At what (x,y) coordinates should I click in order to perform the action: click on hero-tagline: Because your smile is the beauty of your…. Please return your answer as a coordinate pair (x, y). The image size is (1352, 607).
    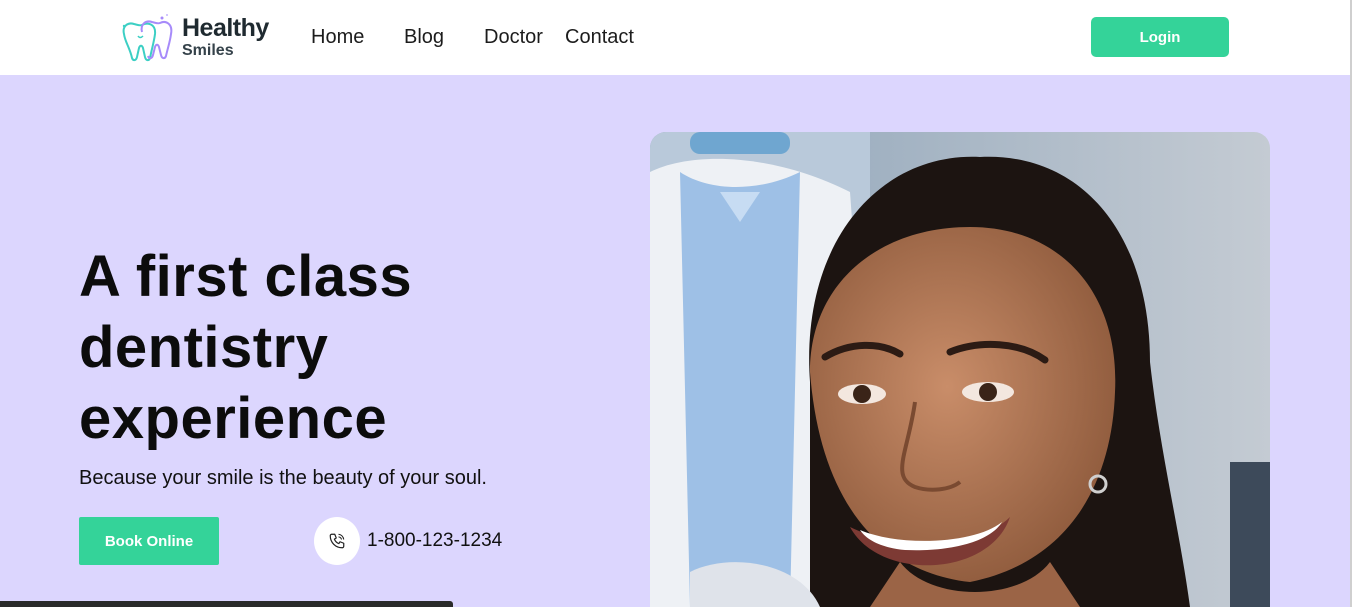
    Looking at the image, I should click on (283, 478).